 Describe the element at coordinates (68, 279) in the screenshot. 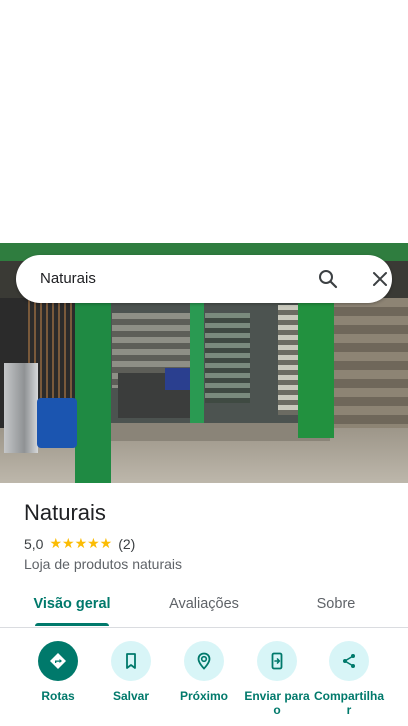

I see `search-input: Naturais` at that location.